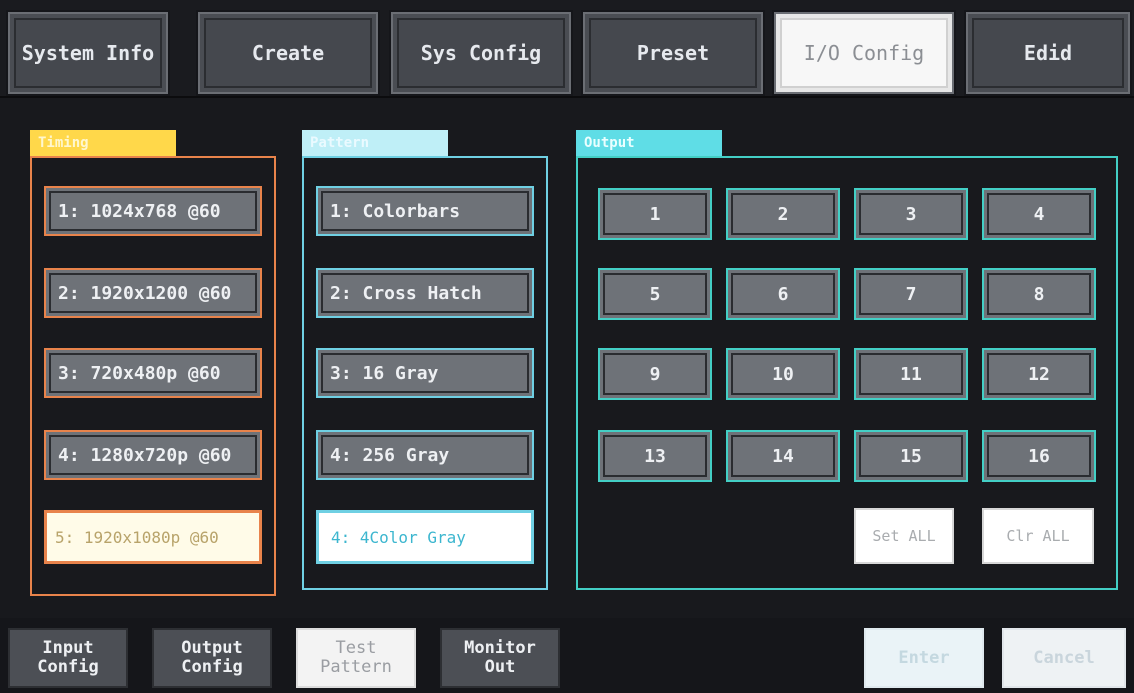  I want to click on output-3-button: 3, so click(911, 214).